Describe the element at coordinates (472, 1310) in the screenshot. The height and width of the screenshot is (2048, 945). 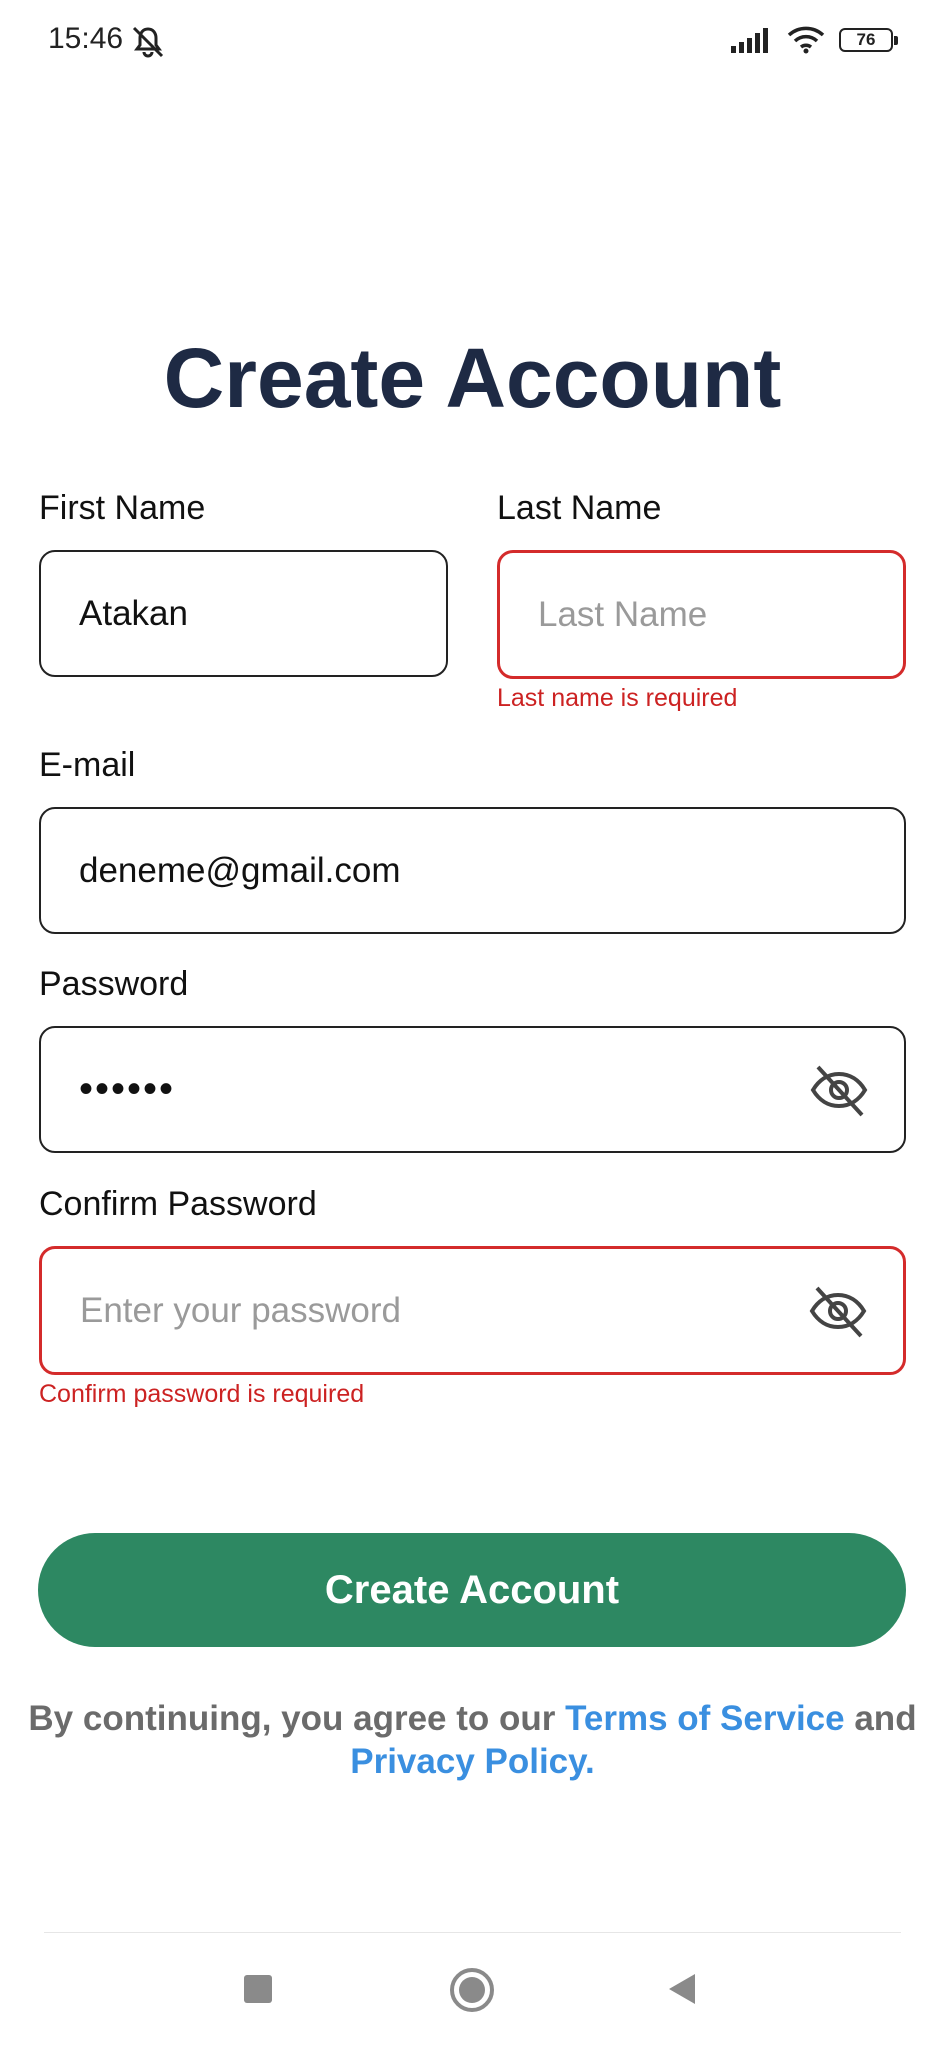
I see `confirm-password-field: Enter your password` at that location.